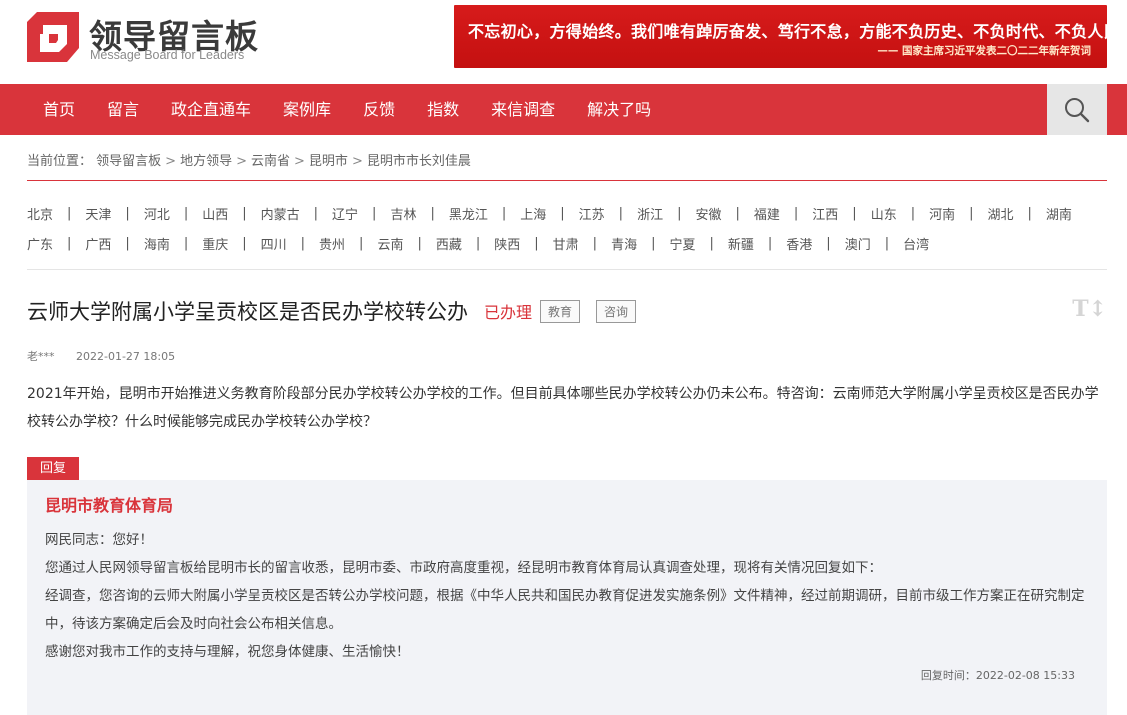 The height and width of the screenshot is (715, 1127). What do you see at coordinates (40, 243) in the screenshot?
I see `province-link: 广东` at bounding box center [40, 243].